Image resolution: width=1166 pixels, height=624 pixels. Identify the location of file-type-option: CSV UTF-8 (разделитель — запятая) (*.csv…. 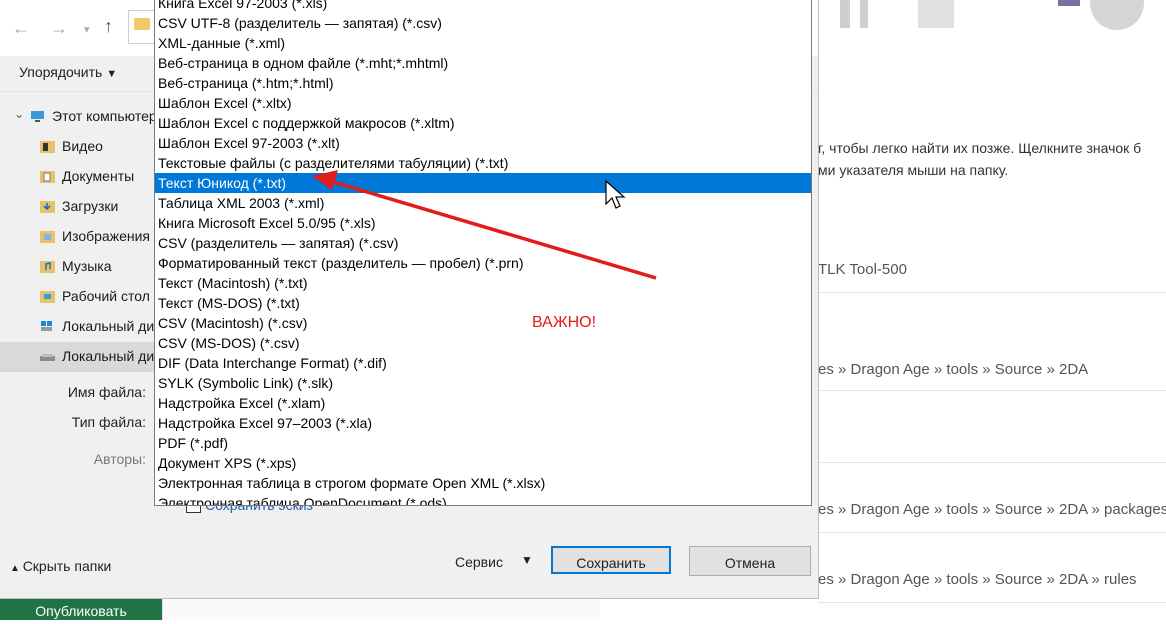
(483, 23).